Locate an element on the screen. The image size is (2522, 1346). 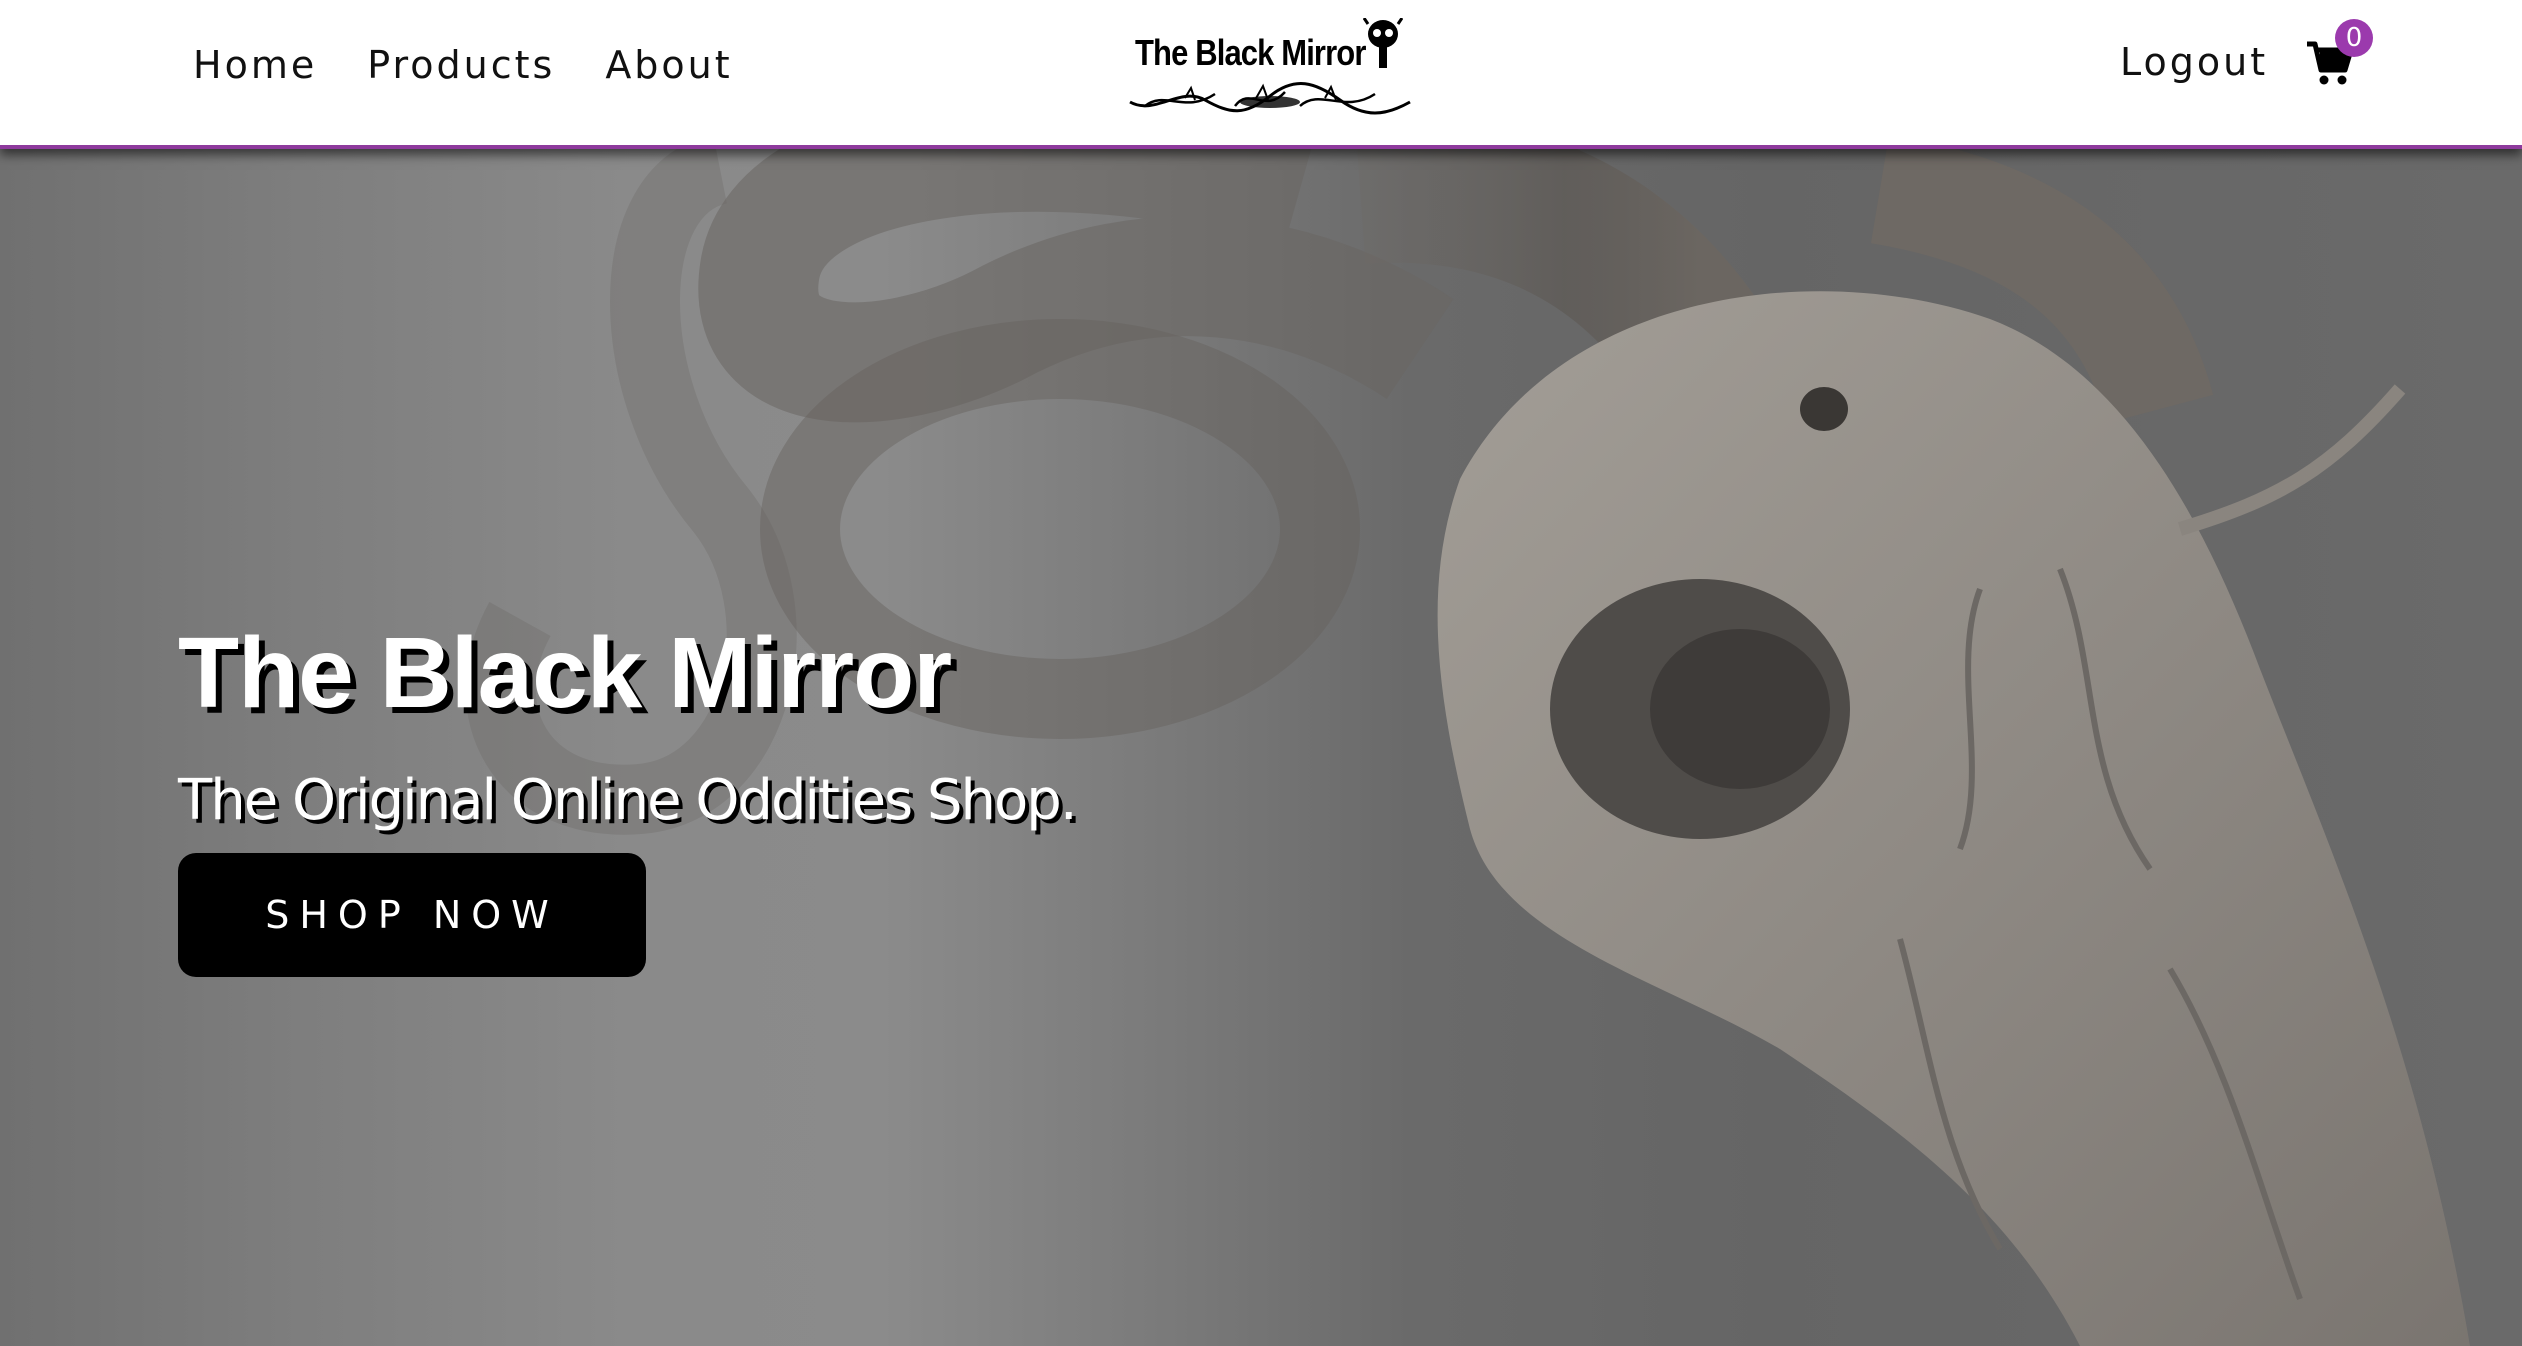
shop-now-button: SHOP NOW is located at coordinates (412, 915).